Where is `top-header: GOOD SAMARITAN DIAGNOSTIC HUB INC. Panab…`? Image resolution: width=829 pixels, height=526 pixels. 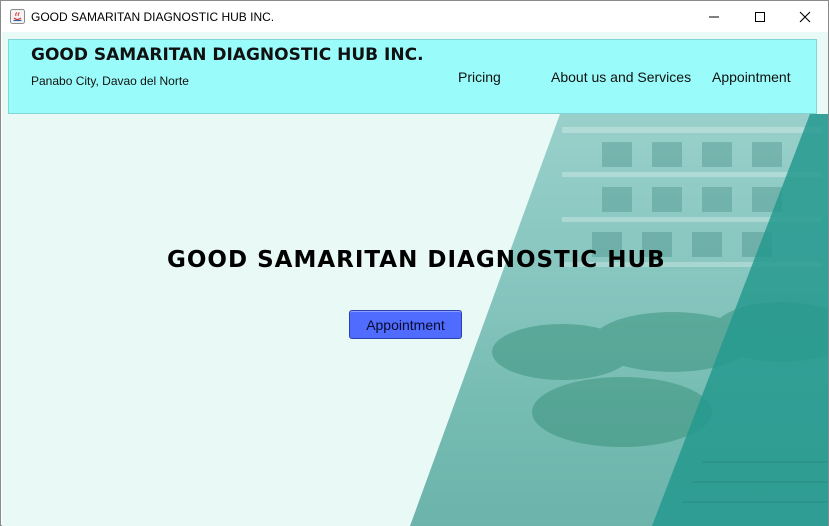
top-header: GOOD SAMARITAN DIAGNOSTIC HUB INC. Panab… is located at coordinates (412, 76).